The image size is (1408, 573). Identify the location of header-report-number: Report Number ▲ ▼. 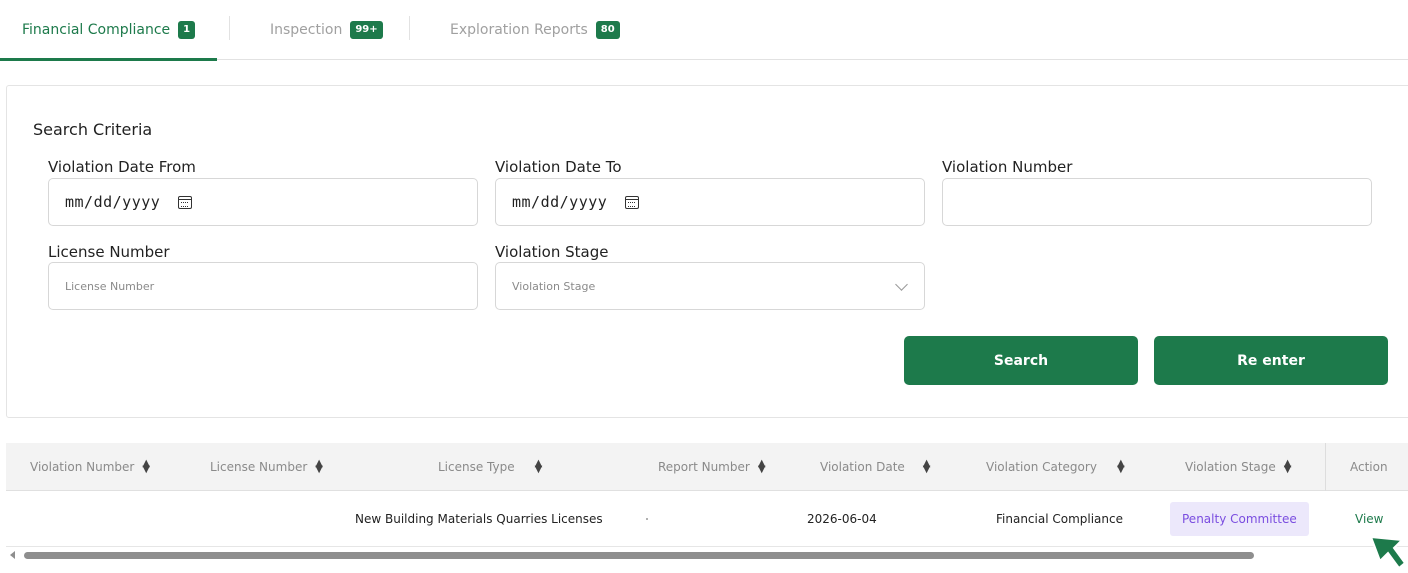
(712, 467).